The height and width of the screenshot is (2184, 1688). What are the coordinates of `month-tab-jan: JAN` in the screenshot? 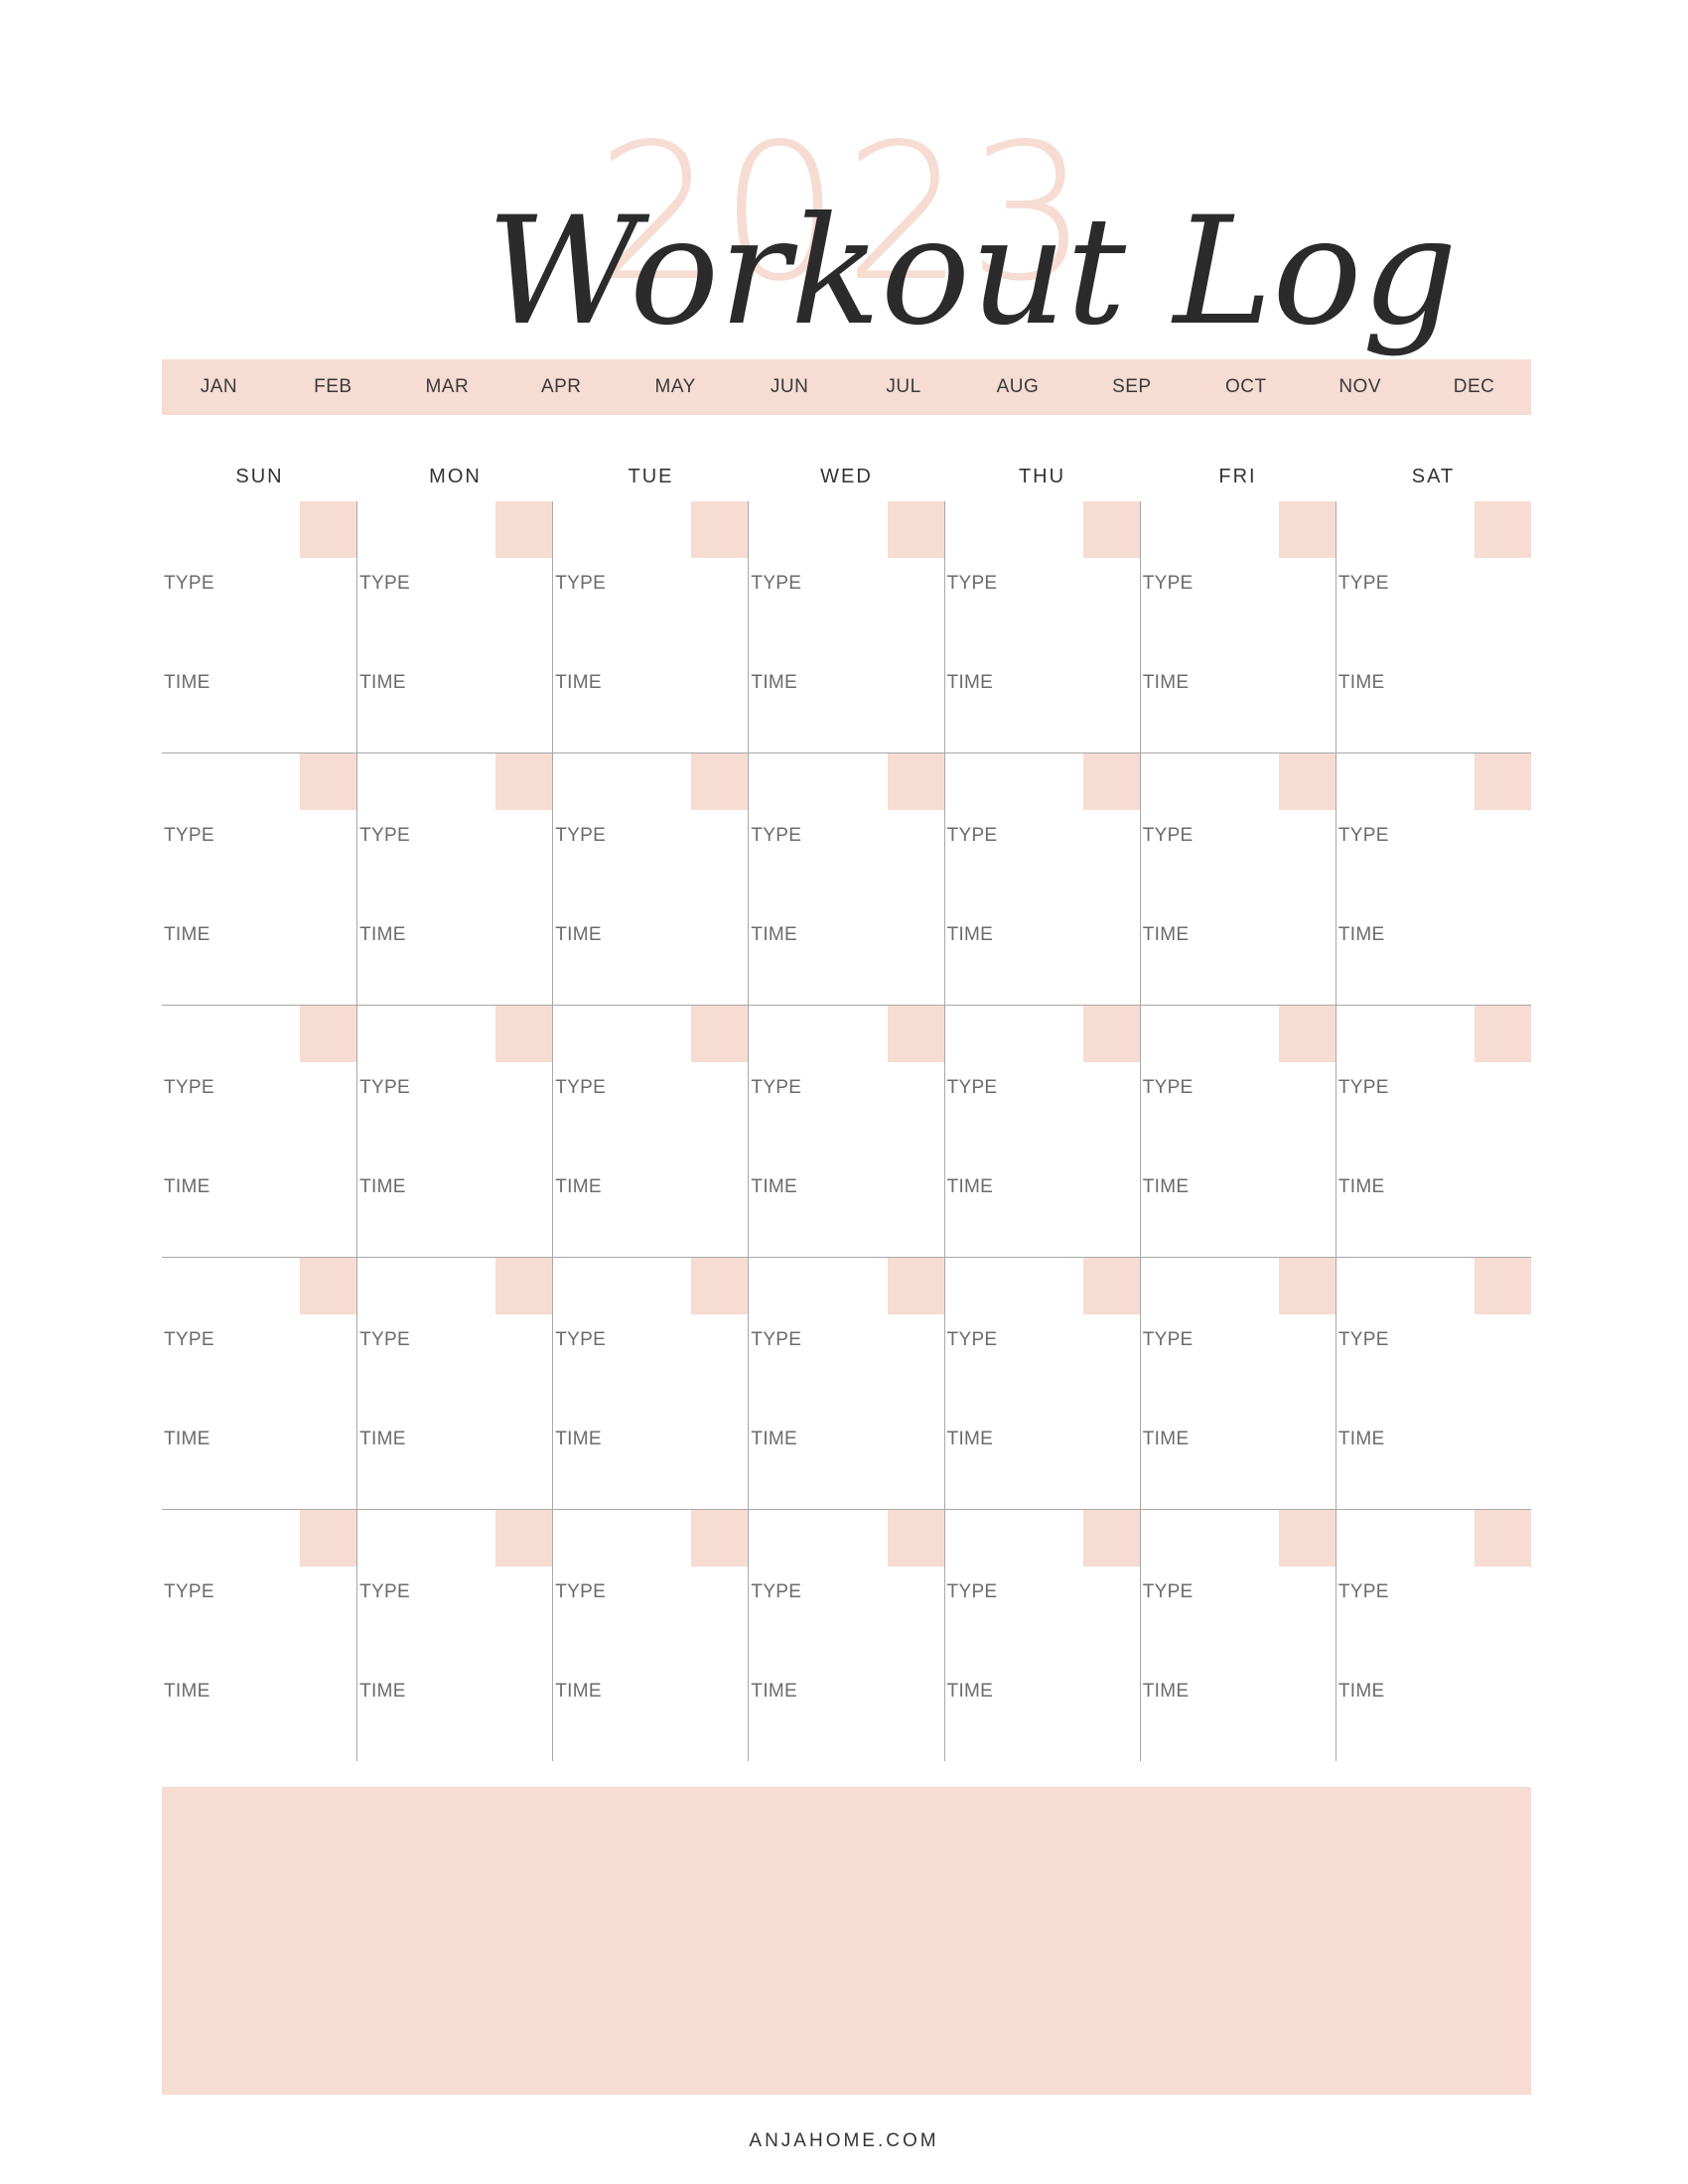 It's located at (219, 387).